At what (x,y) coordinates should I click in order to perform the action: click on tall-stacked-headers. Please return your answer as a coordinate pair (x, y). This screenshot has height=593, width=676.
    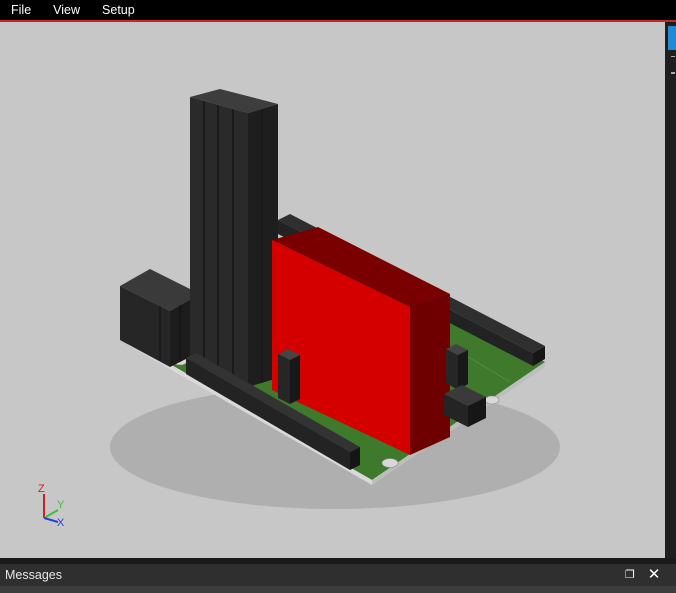
    Looking at the image, I should click on (234, 238).